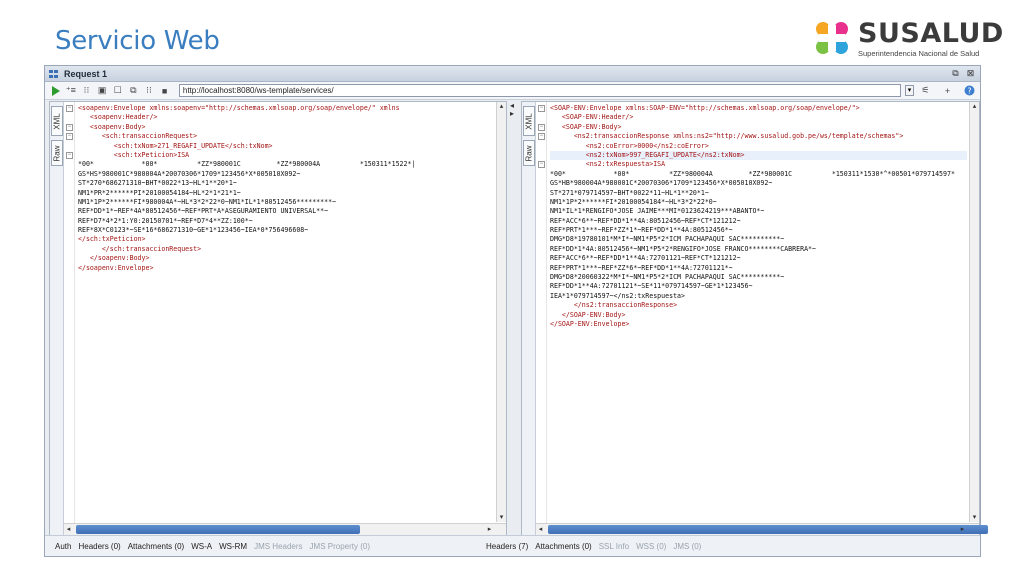 This screenshot has height=576, width=1024. Describe the element at coordinates (617, 295) in the screenshot. I see `code-line: IEA*1*079714597~</ns2:txRespuesta>` at that location.